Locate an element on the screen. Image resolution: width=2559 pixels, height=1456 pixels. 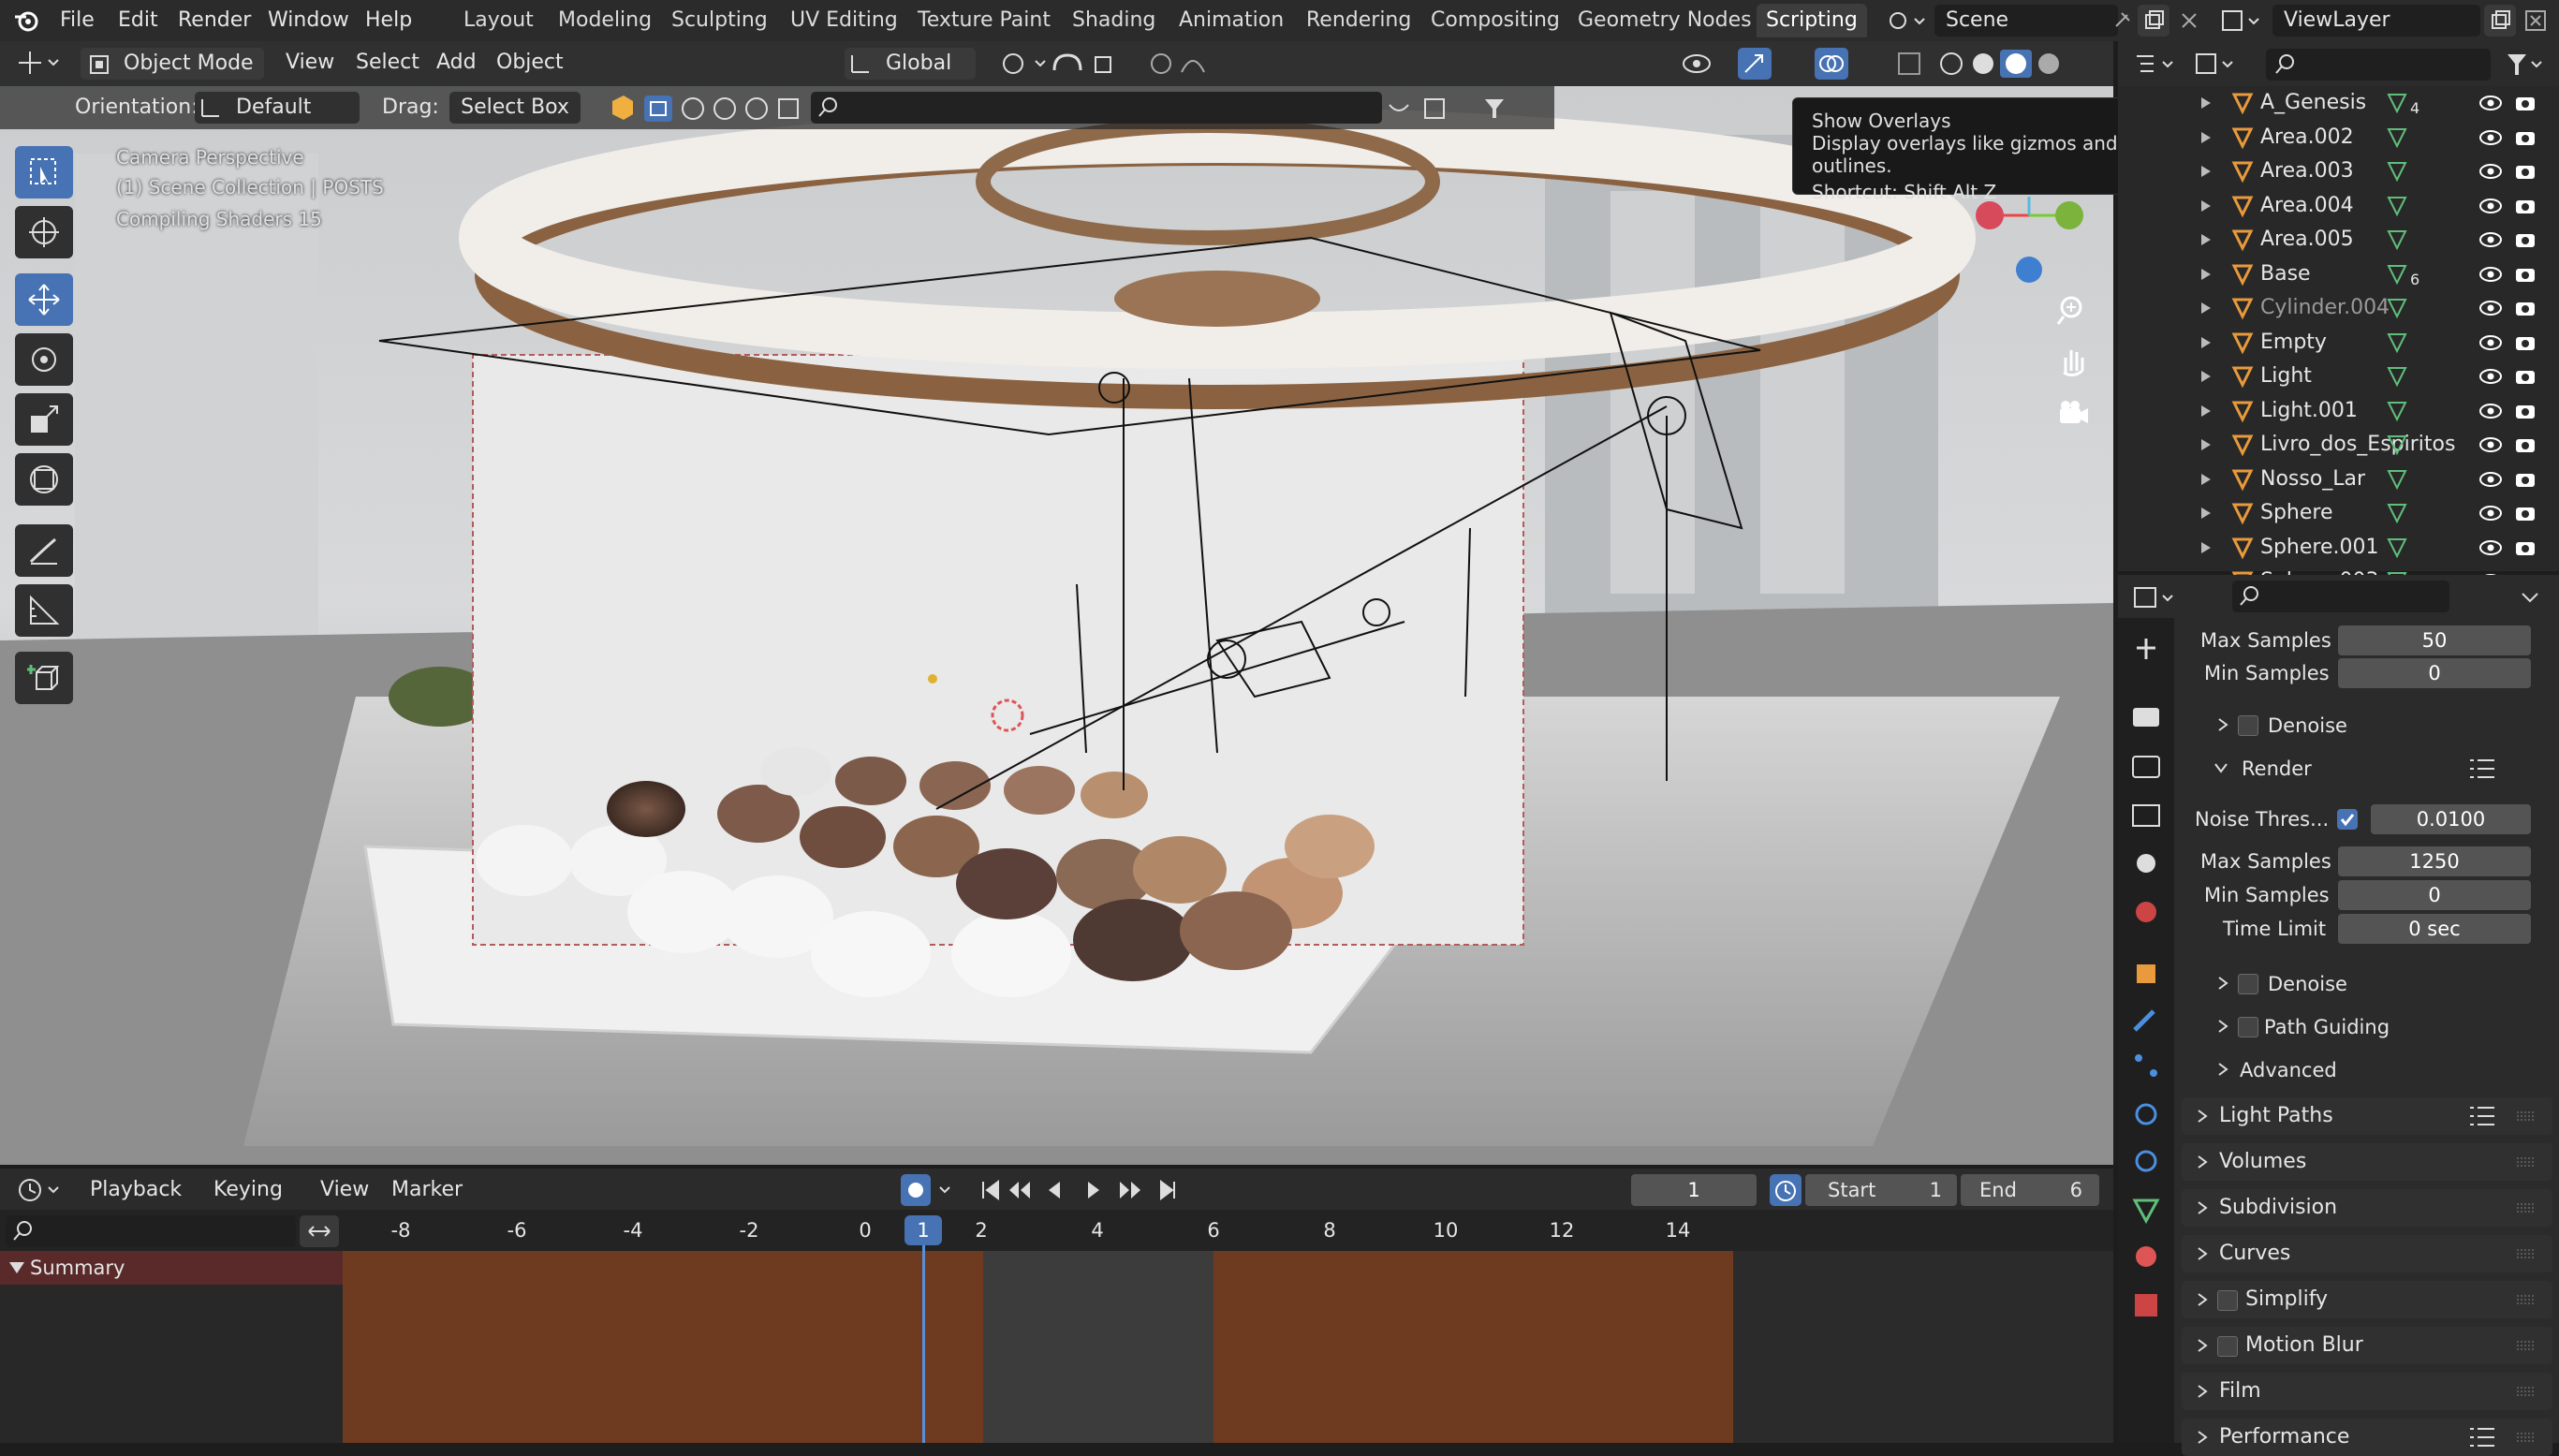
start-frame-field: Start 1 is located at coordinates (1881, 1190).